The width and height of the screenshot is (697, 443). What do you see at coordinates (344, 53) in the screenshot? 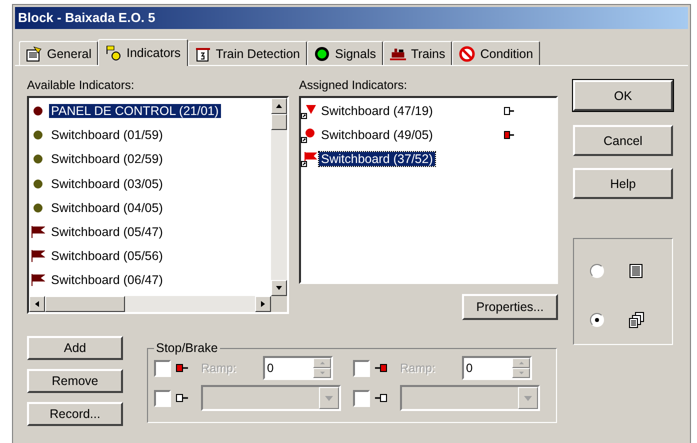
I see `tab: Signals` at bounding box center [344, 53].